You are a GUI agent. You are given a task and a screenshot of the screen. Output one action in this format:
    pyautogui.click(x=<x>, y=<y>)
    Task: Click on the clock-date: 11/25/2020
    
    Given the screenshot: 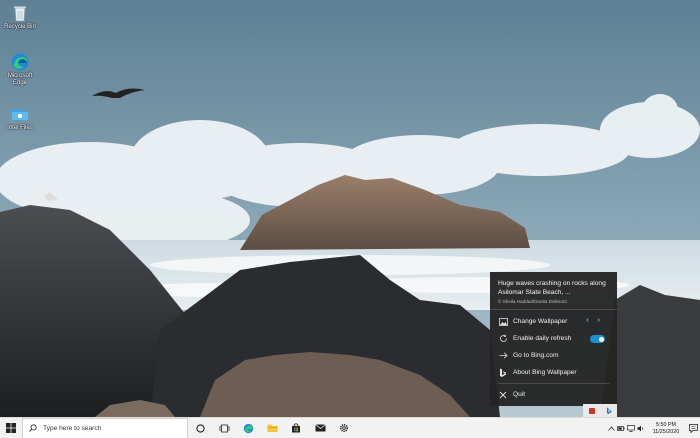 What is the action you would take?
    pyautogui.click(x=666, y=431)
    